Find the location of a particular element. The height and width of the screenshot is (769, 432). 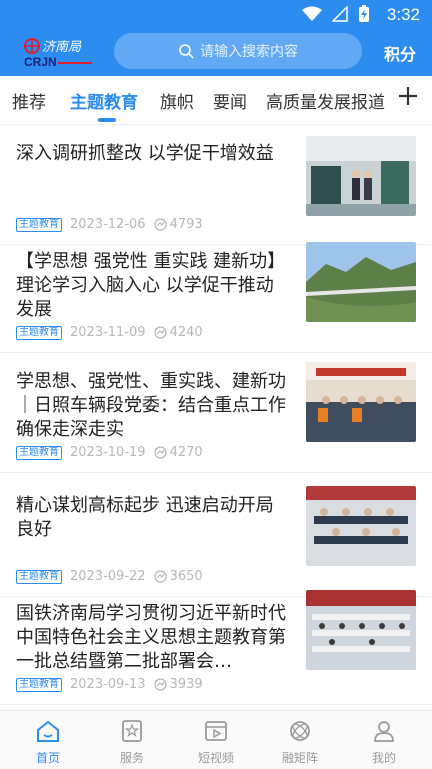

nav-label: 首页 is located at coordinates (47, 758).